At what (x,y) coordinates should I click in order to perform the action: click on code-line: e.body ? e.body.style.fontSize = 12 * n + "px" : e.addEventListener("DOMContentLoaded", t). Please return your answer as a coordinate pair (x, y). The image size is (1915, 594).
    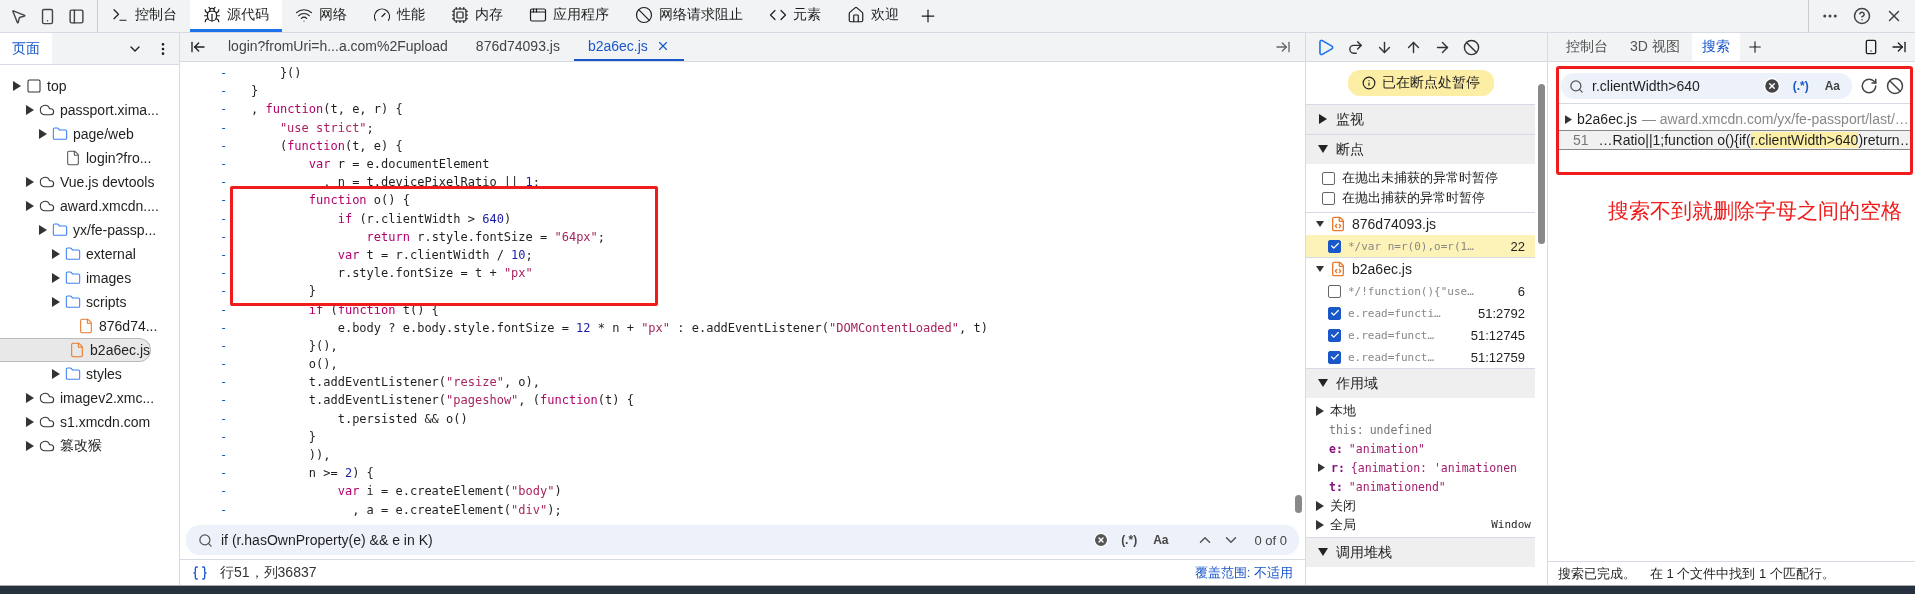
    Looking at the image, I should click on (662, 327).